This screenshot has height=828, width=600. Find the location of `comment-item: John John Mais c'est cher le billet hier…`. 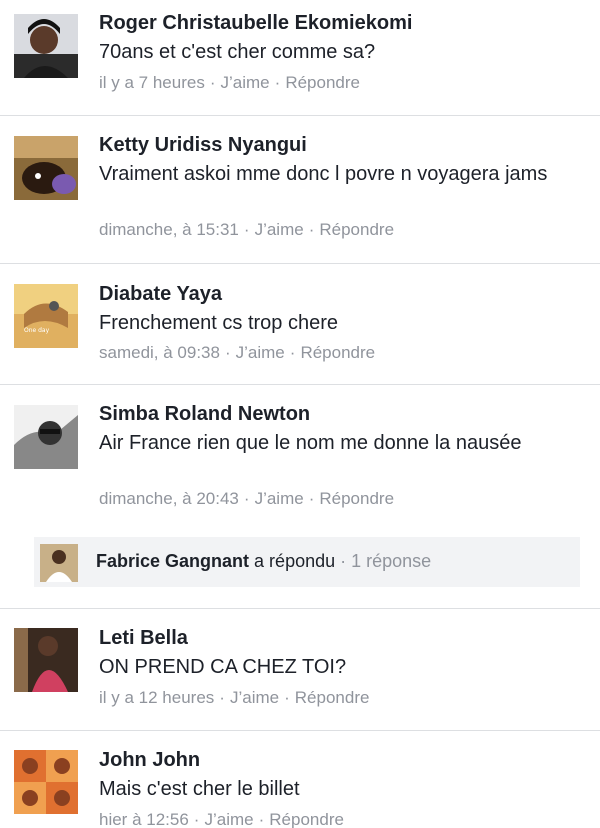

comment-item: John John Mais c'est cher le billet hier… is located at coordinates (300, 779).